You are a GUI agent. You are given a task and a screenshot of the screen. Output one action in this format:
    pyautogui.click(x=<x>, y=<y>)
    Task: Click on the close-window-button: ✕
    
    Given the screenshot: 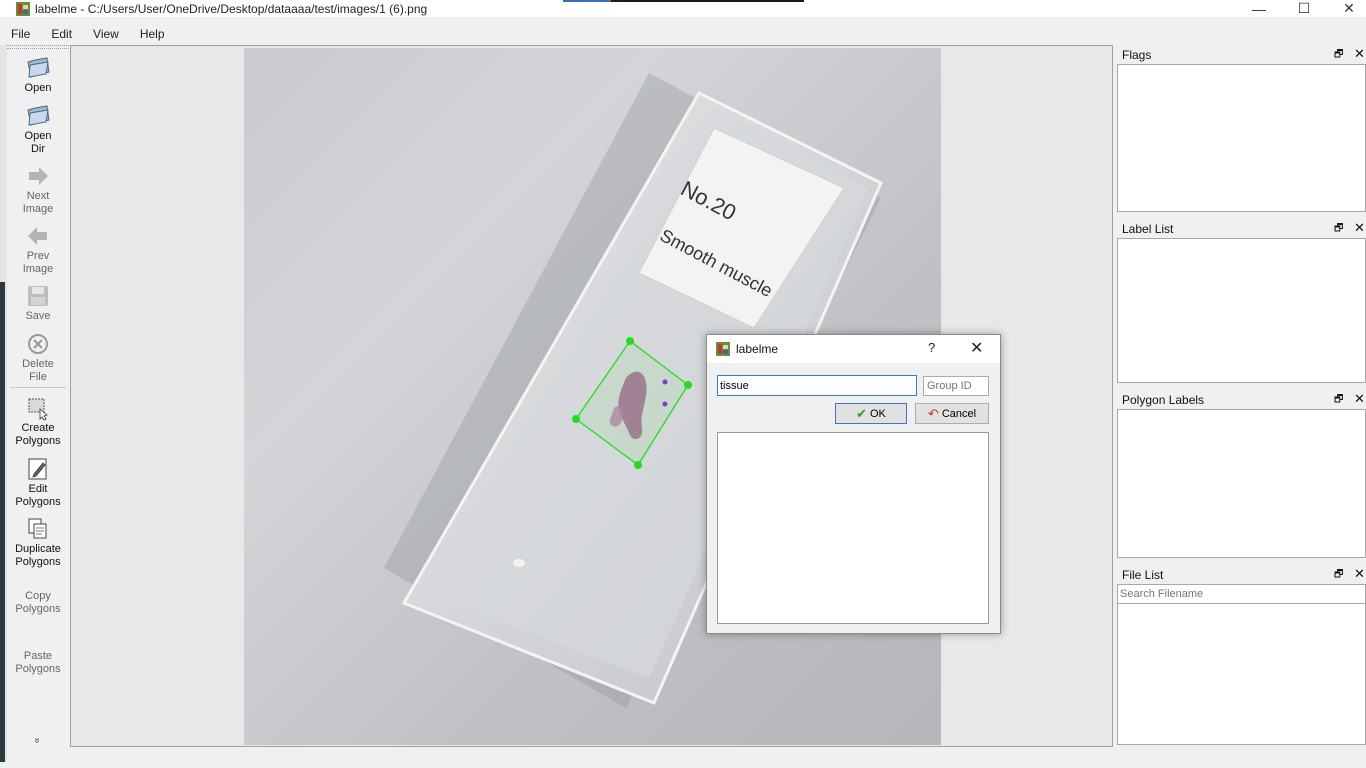 What is the action you would take?
    pyautogui.click(x=1346, y=8)
    